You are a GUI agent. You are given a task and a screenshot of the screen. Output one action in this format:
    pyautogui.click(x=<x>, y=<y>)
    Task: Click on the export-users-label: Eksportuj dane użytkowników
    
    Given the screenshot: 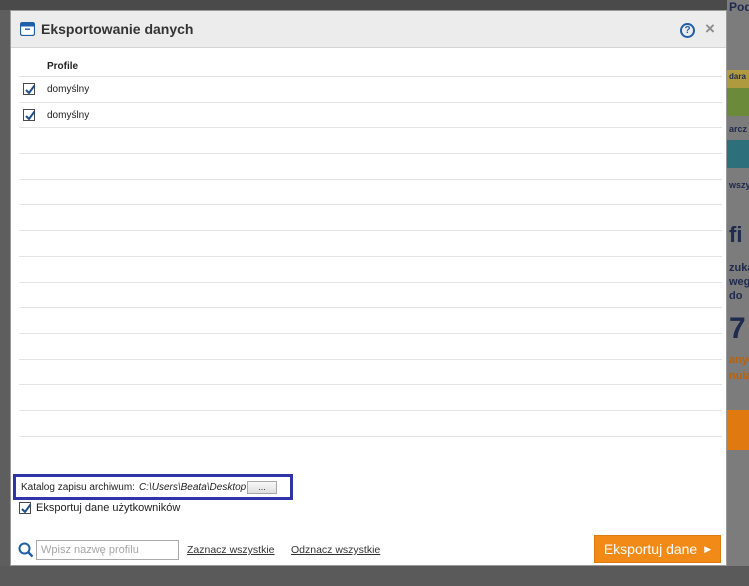 What is the action you would take?
    pyautogui.click(x=108, y=508)
    